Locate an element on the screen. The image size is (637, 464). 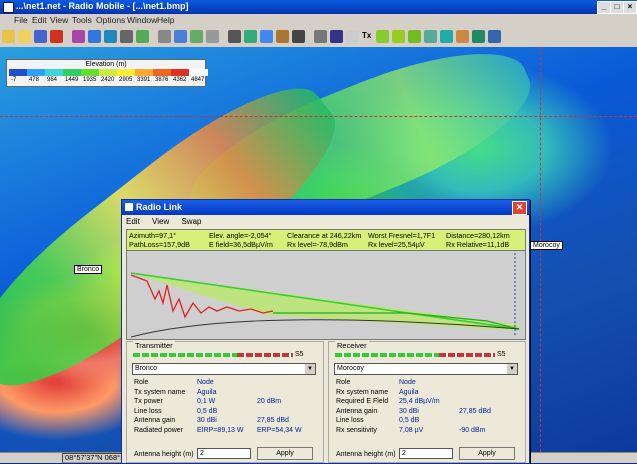
globe2-icon is located at coordinates (110, 36).